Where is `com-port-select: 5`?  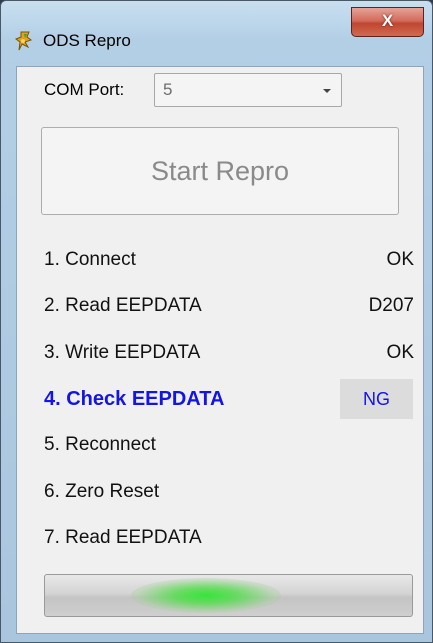
com-port-select: 5 is located at coordinates (248, 90).